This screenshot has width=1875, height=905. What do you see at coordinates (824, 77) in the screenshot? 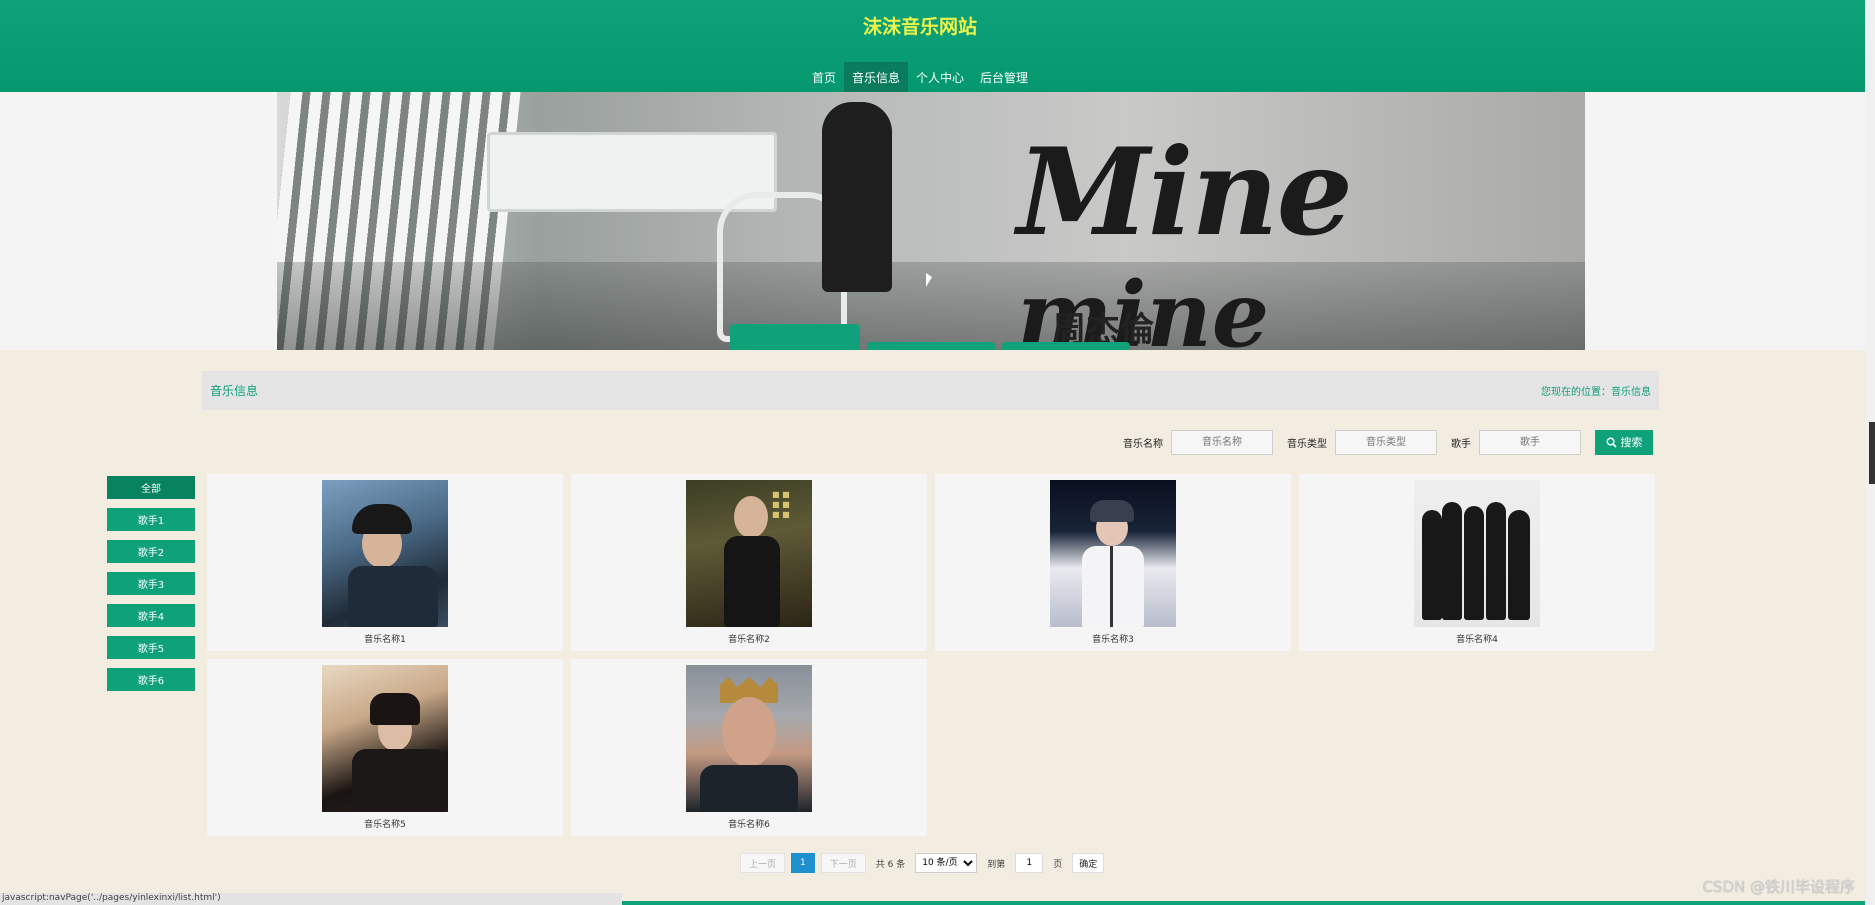
I see `nav-home: 首页` at bounding box center [824, 77].